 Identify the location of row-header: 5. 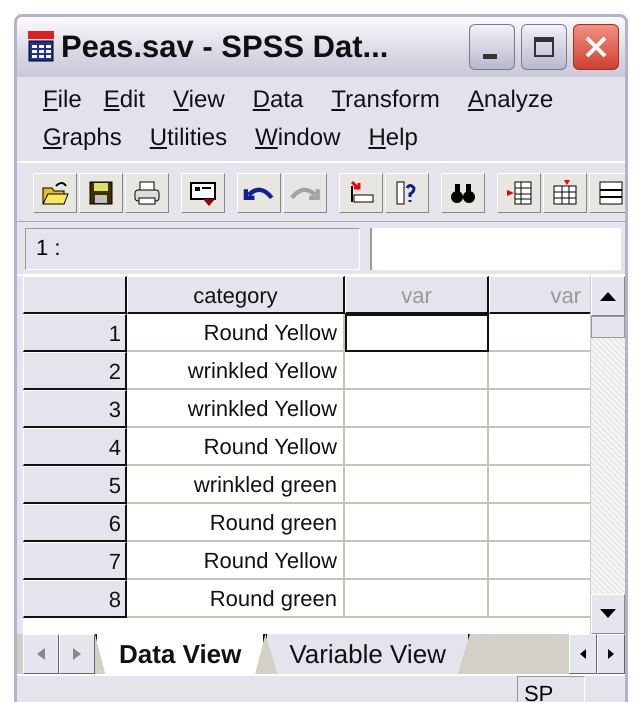
(75, 485).